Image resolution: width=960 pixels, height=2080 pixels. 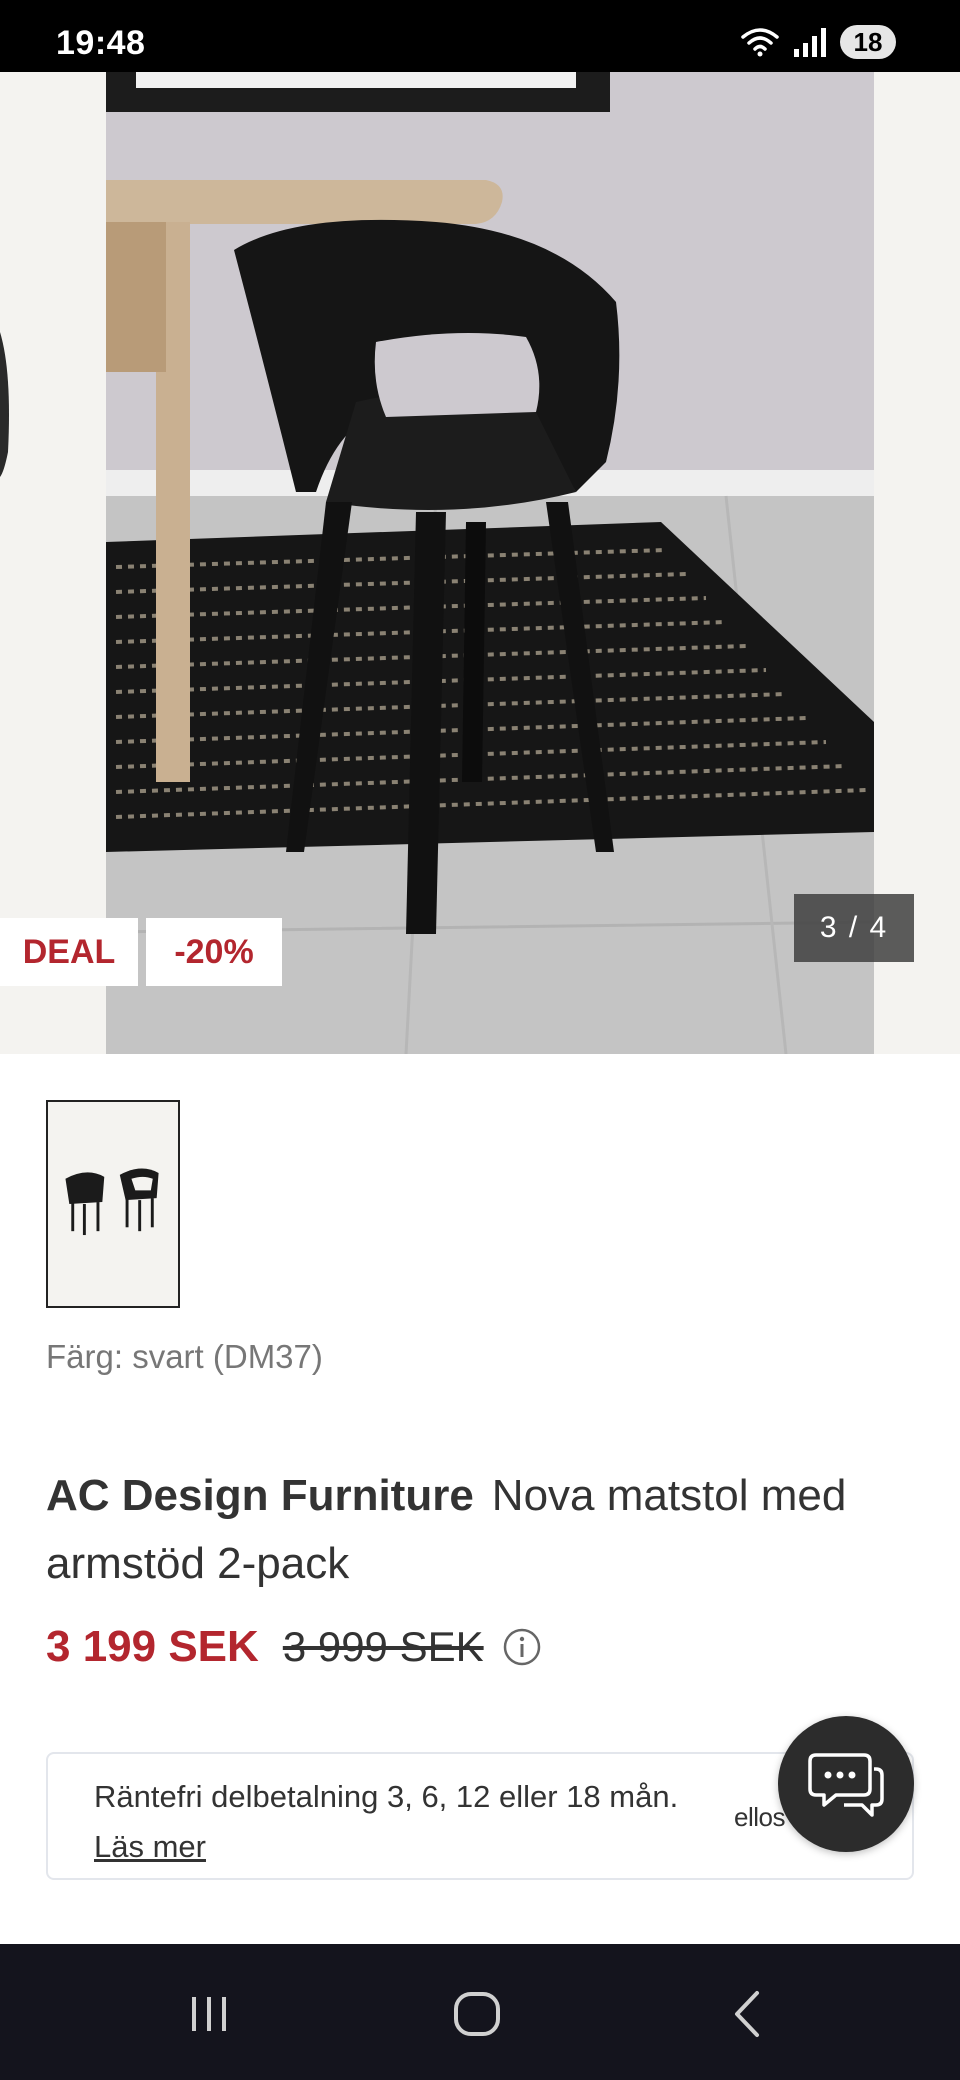 I want to click on image-counter: 3 / 4, so click(x=854, y=928).